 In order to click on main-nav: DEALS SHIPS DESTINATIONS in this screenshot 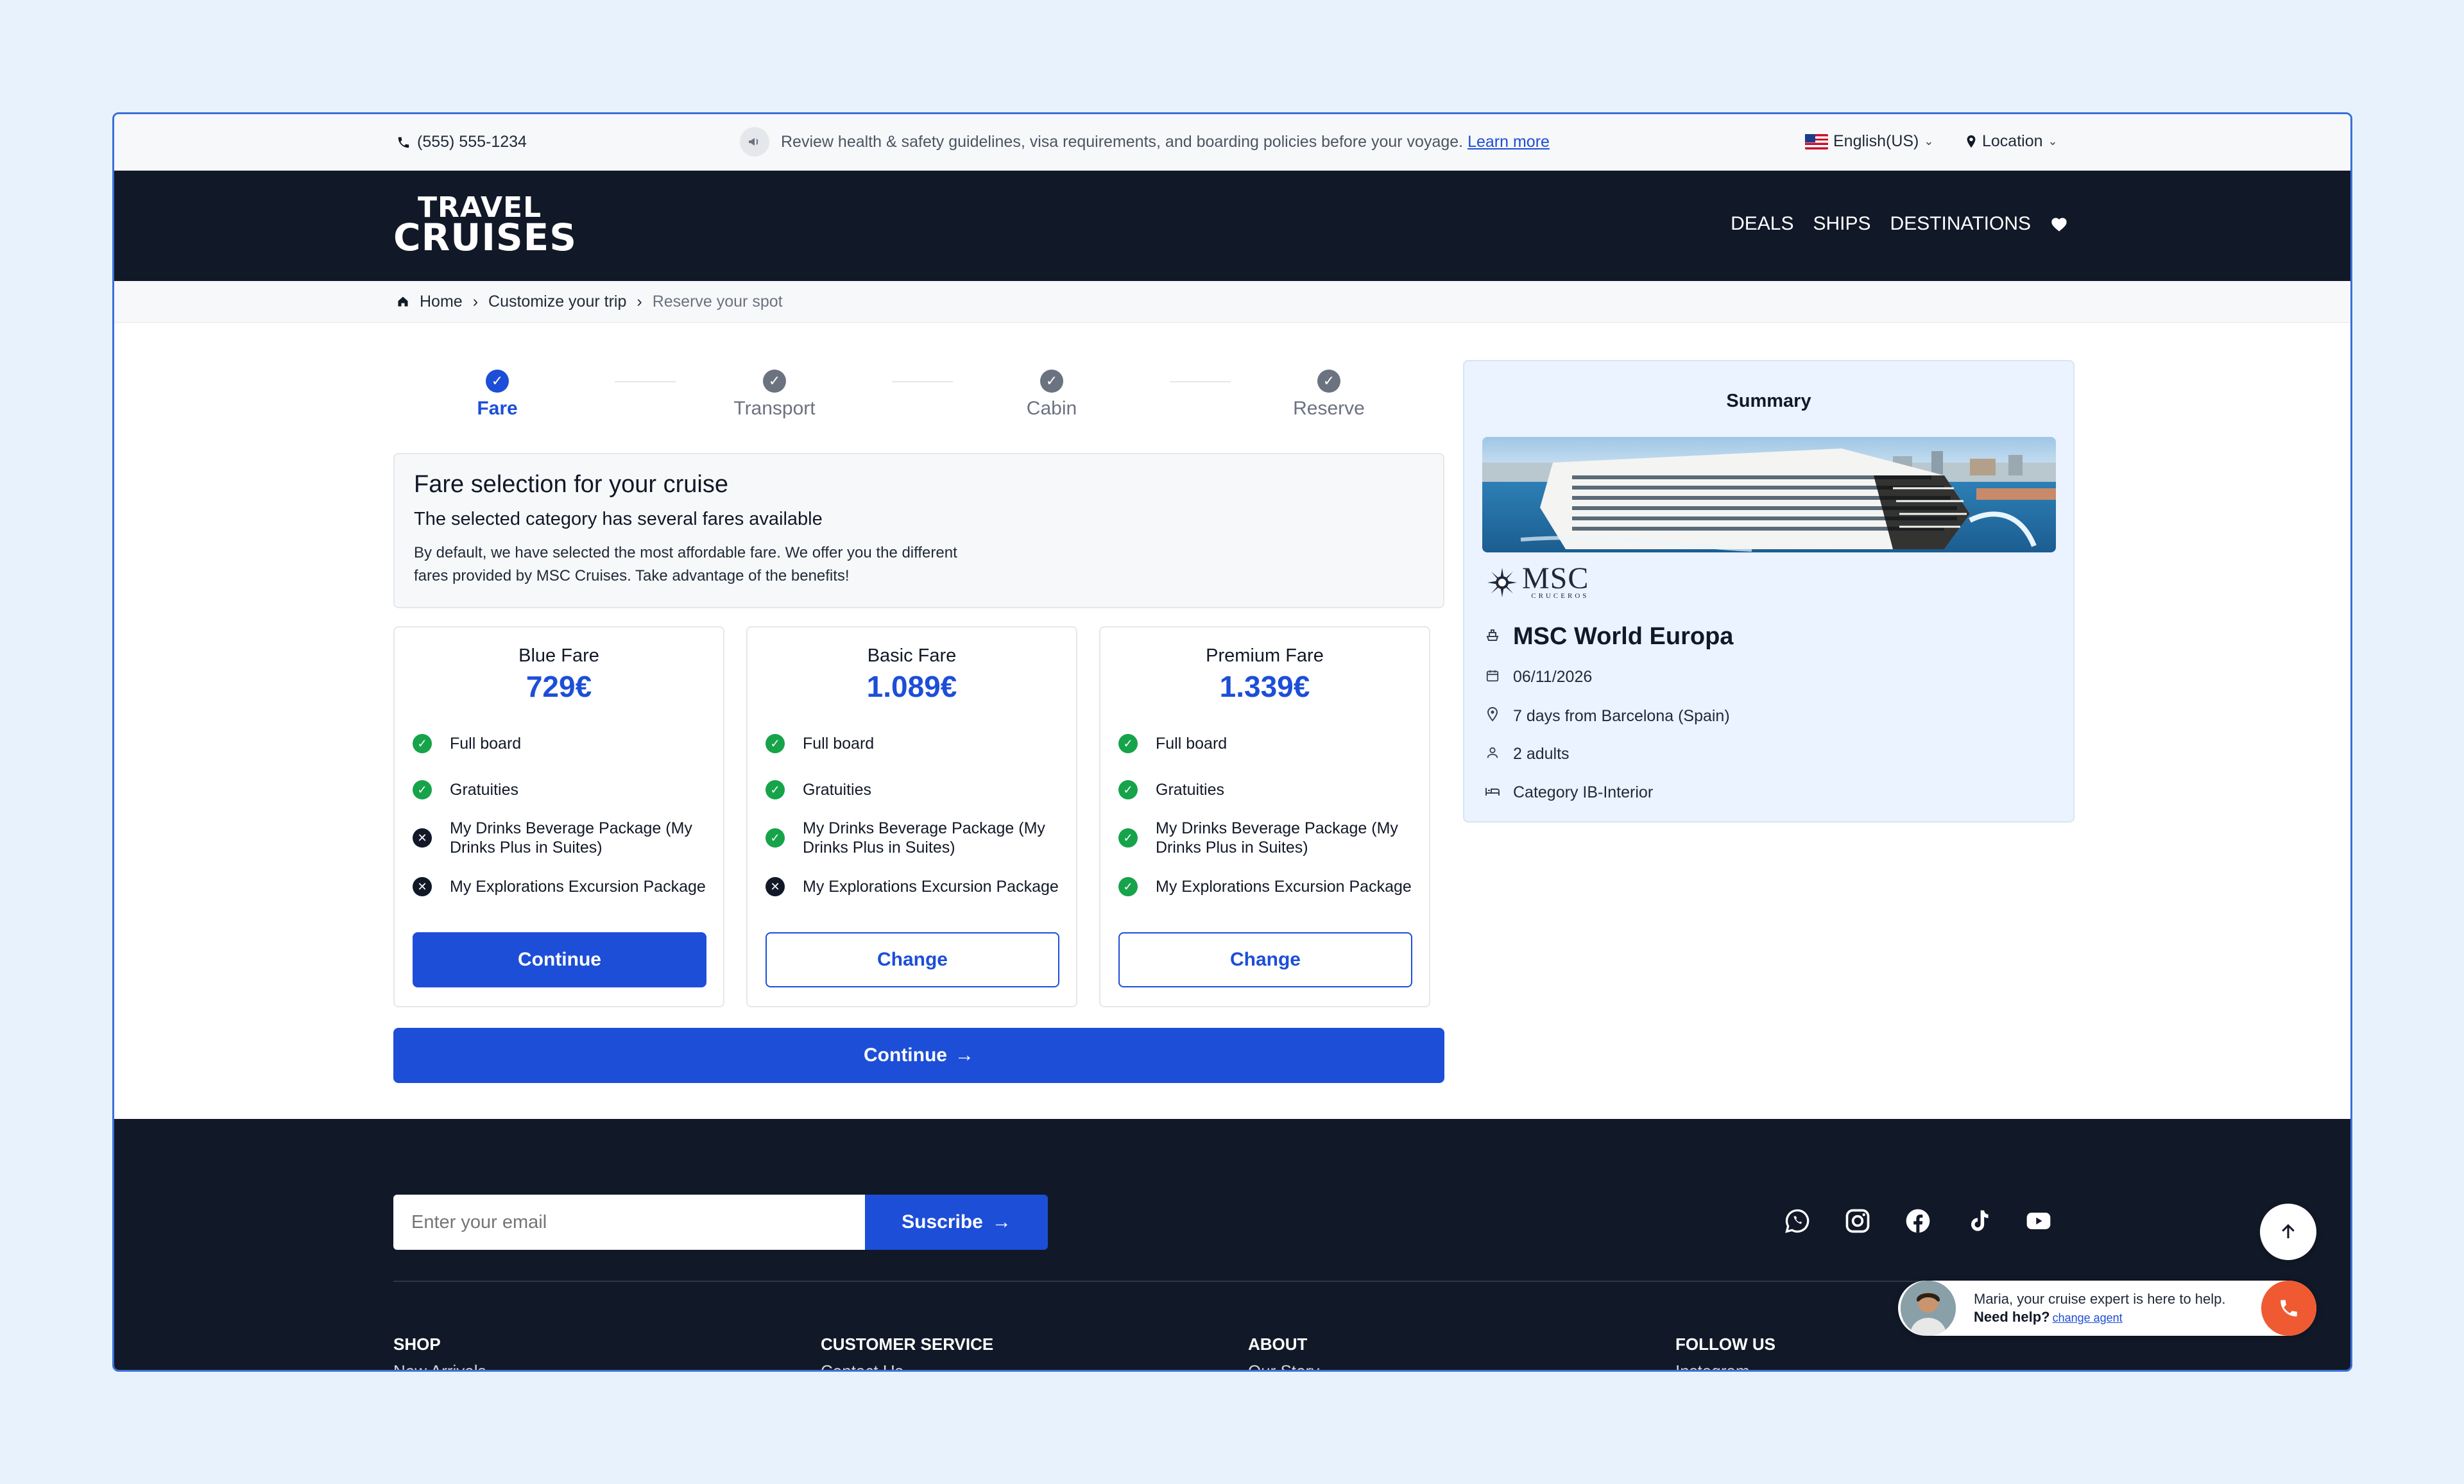, I will do `click(1900, 224)`.